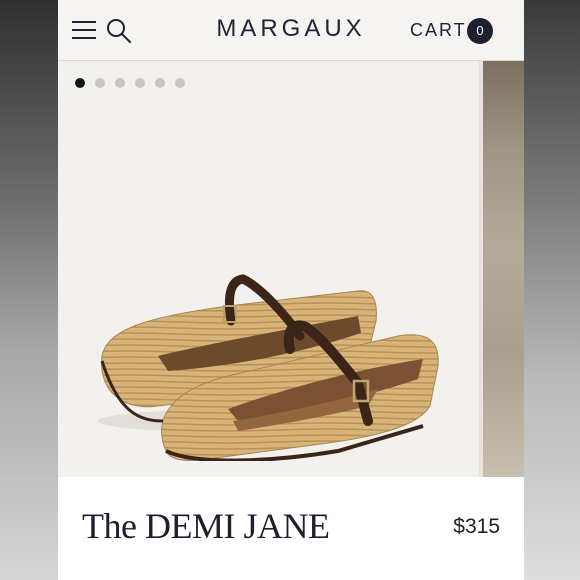 The width and height of the screenshot is (580, 580). Describe the element at coordinates (130, 83) in the screenshot. I see `gallery-pagination-dots` at that location.